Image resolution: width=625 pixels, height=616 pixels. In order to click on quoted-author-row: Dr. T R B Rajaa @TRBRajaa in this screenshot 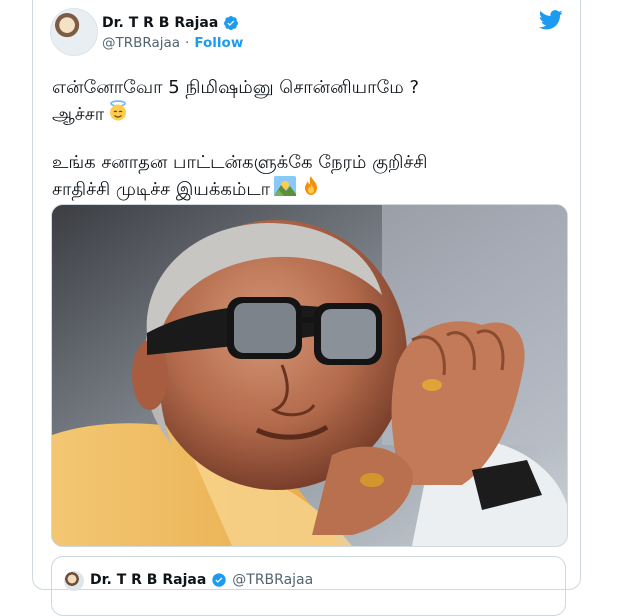, I will do `click(201, 580)`.